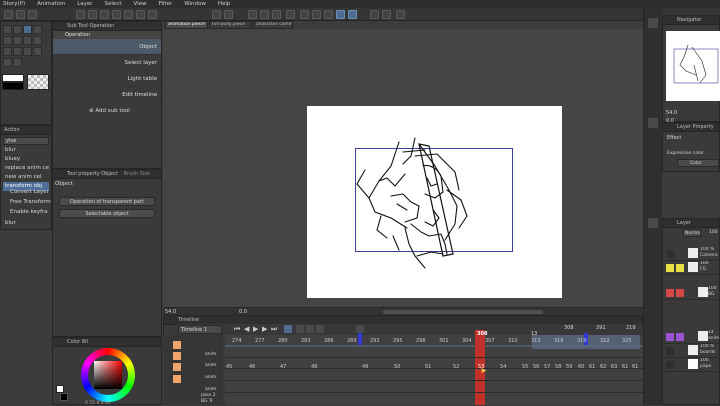 The height and width of the screenshot is (406, 720). Describe the element at coordinates (7, 51) in the screenshot. I see `brush-tool-icon` at that location.